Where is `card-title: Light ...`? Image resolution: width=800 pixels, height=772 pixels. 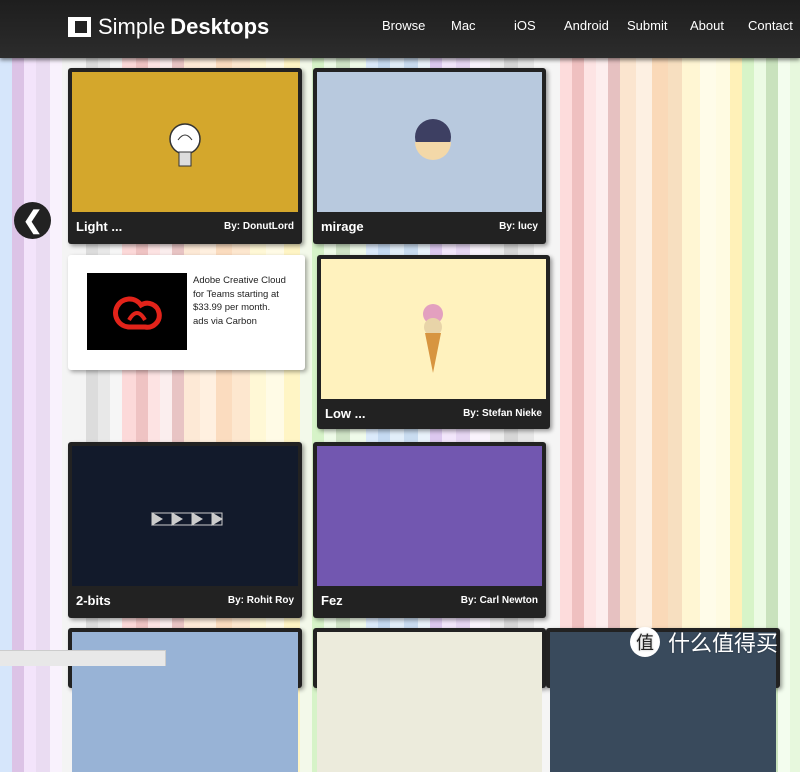 card-title: Light ... is located at coordinates (99, 226).